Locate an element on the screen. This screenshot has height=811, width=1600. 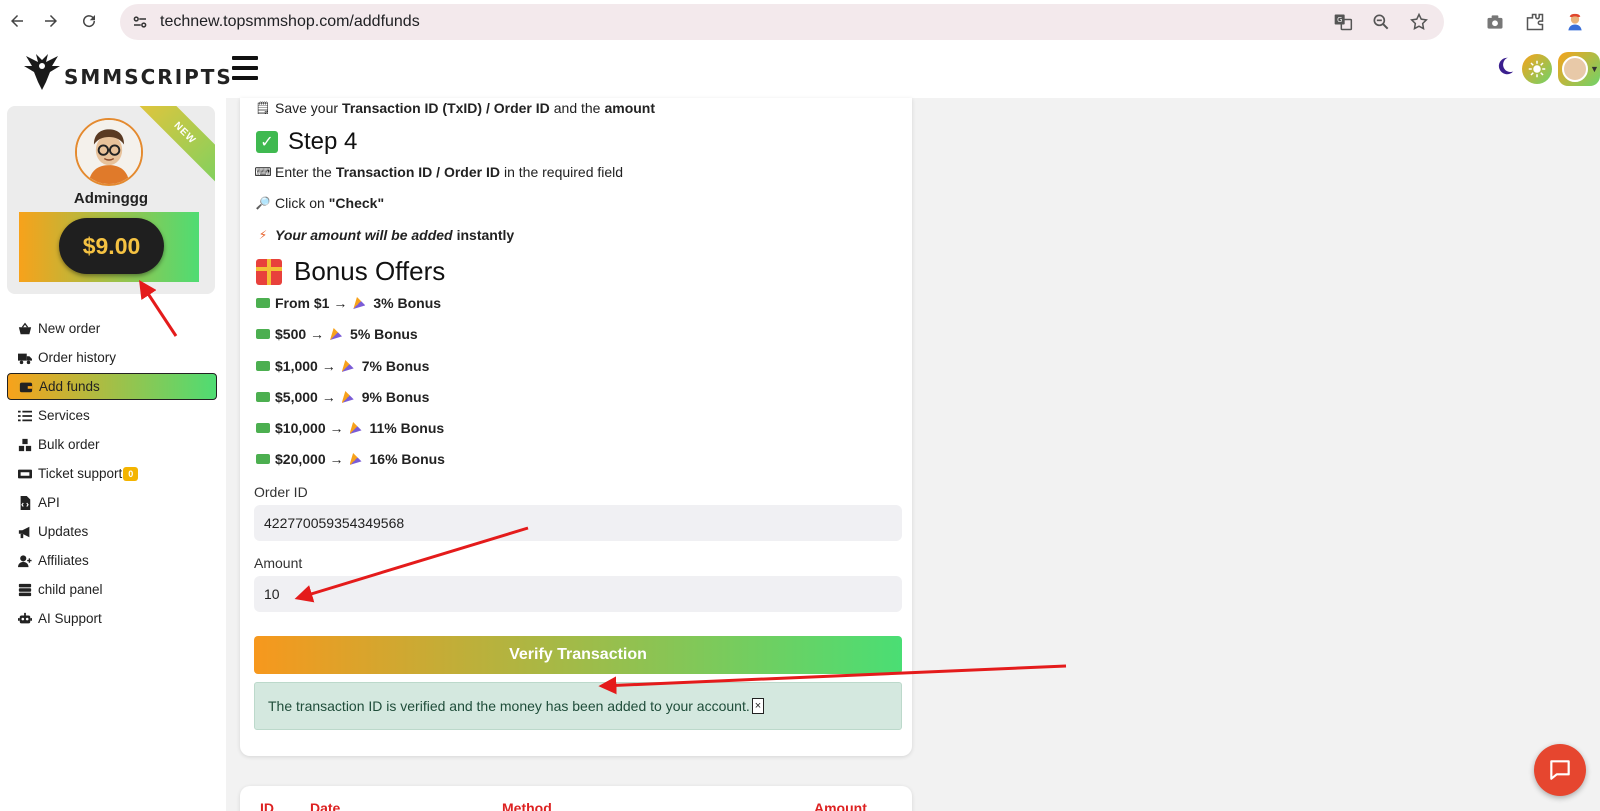
light-mode-sun-icon is located at coordinates (1537, 69).